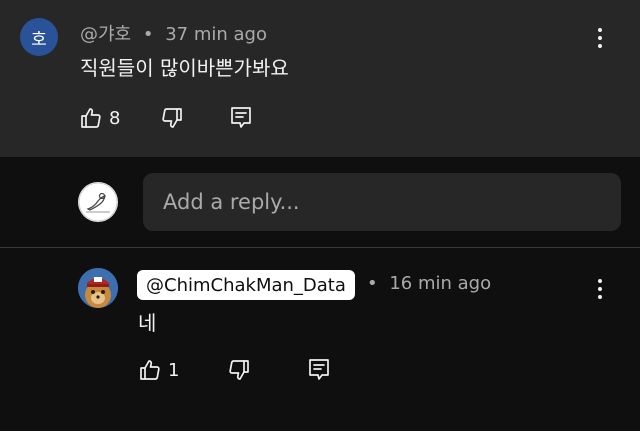 This screenshot has height=431, width=640. What do you see at coordinates (600, 289) in the screenshot?
I see `reply-more-options-button` at bounding box center [600, 289].